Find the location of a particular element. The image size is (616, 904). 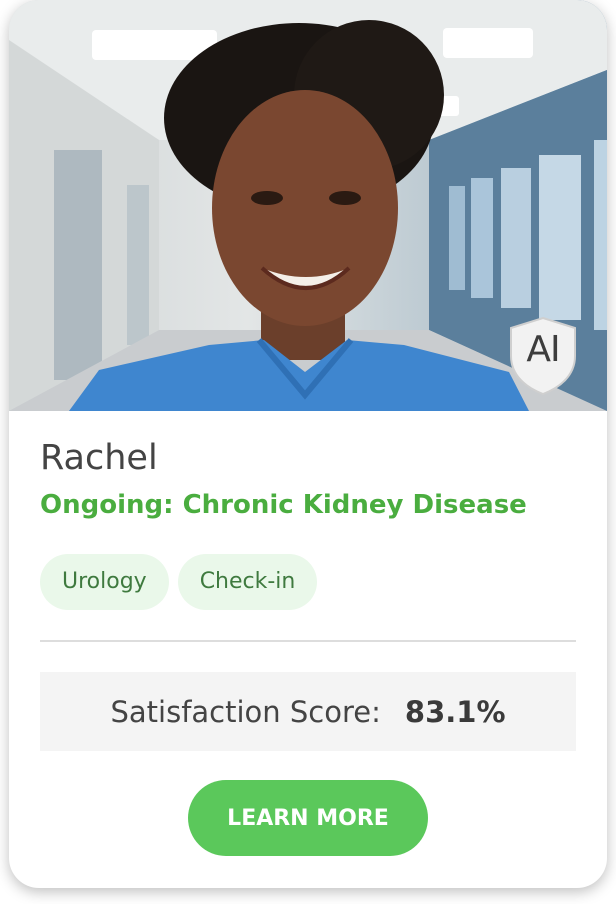

tag-list: Urology Check-in is located at coordinates (179, 582).